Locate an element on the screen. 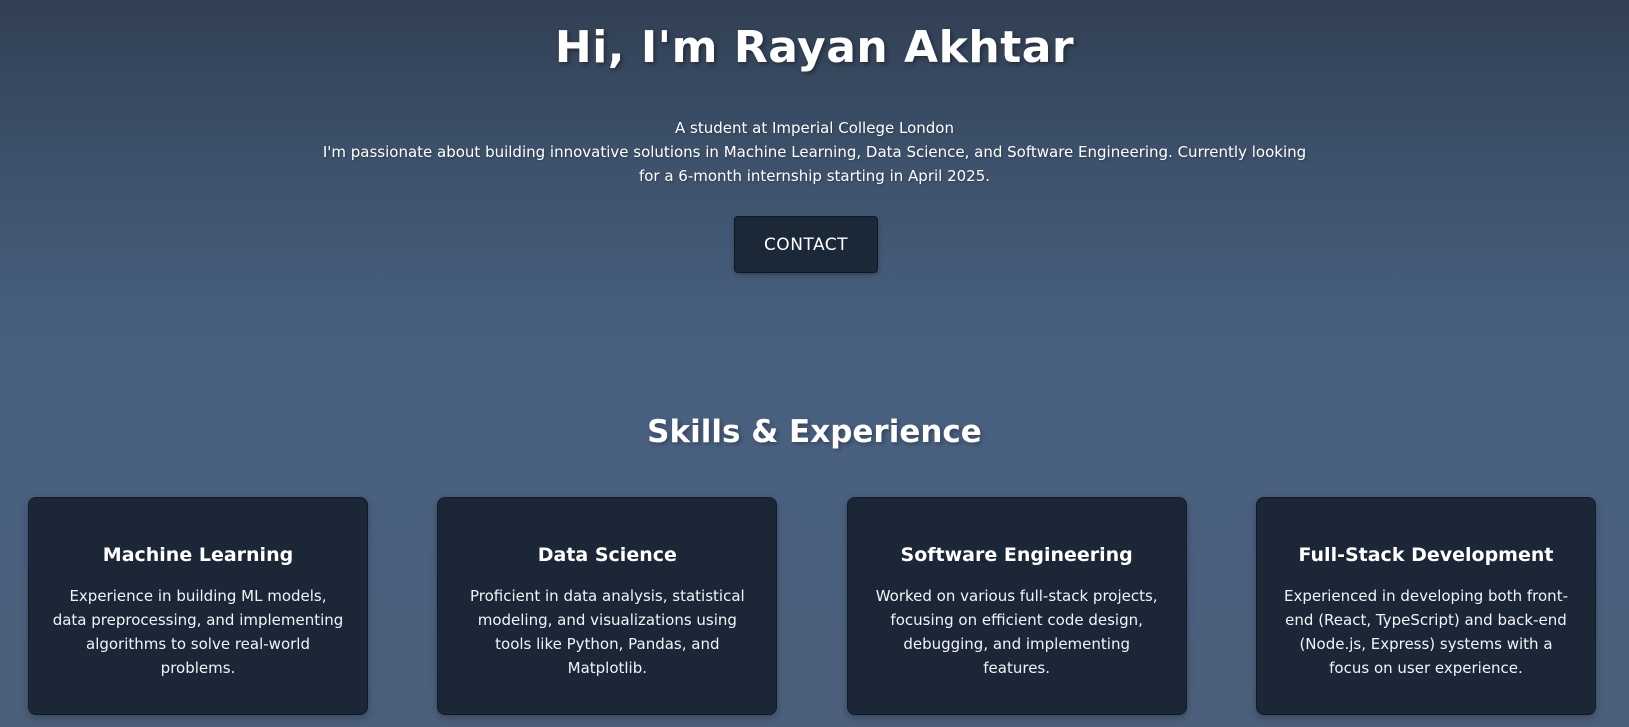 Image resolution: width=1629 pixels, height=727 pixels. hero-title: Hi, I'm Rayan Akhtar is located at coordinates (814, 47).